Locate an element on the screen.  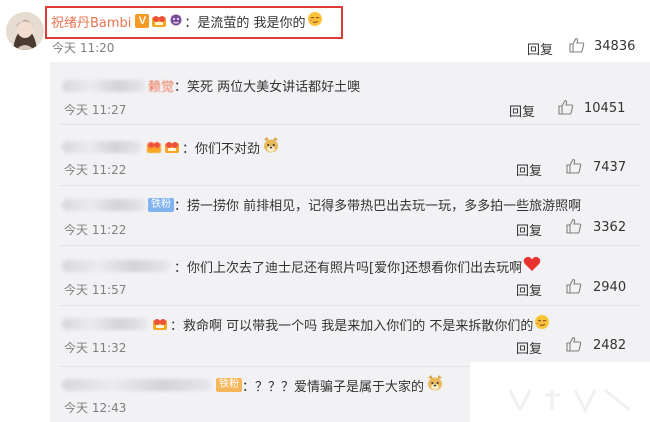
reply-time: 今天 11:27 is located at coordinates (95, 110).